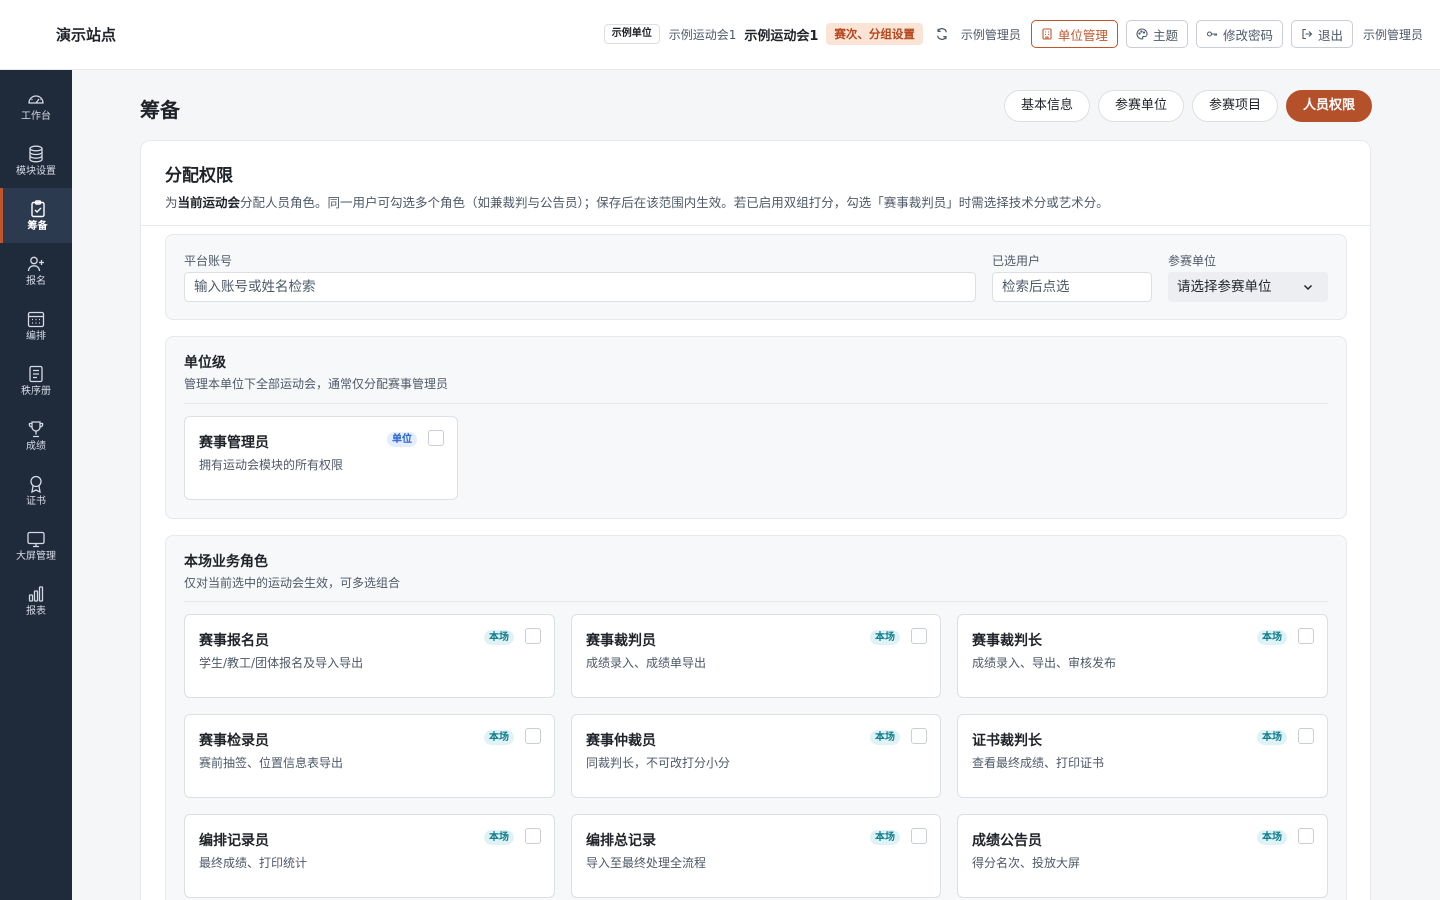  Describe the element at coordinates (209, 202) in the screenshot. I see `card-description-emphasis: 当前运动会` at that location.